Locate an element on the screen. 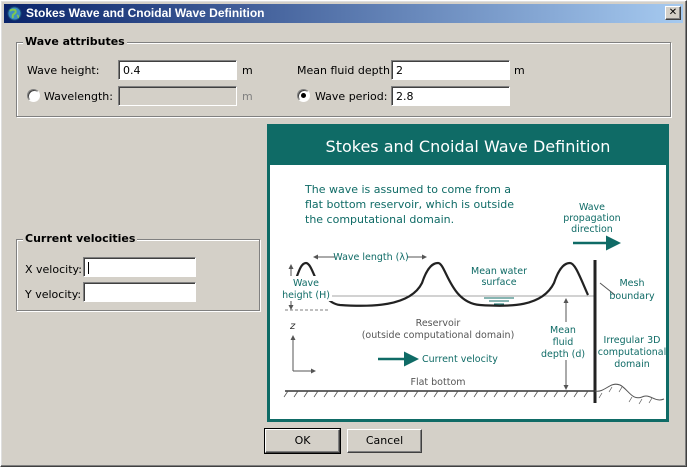 Image resolution: width=687 pixels, height=467 pixels. mean-fluid-depth-label: Mean fluid depth: is located at coordinates (345, 70).